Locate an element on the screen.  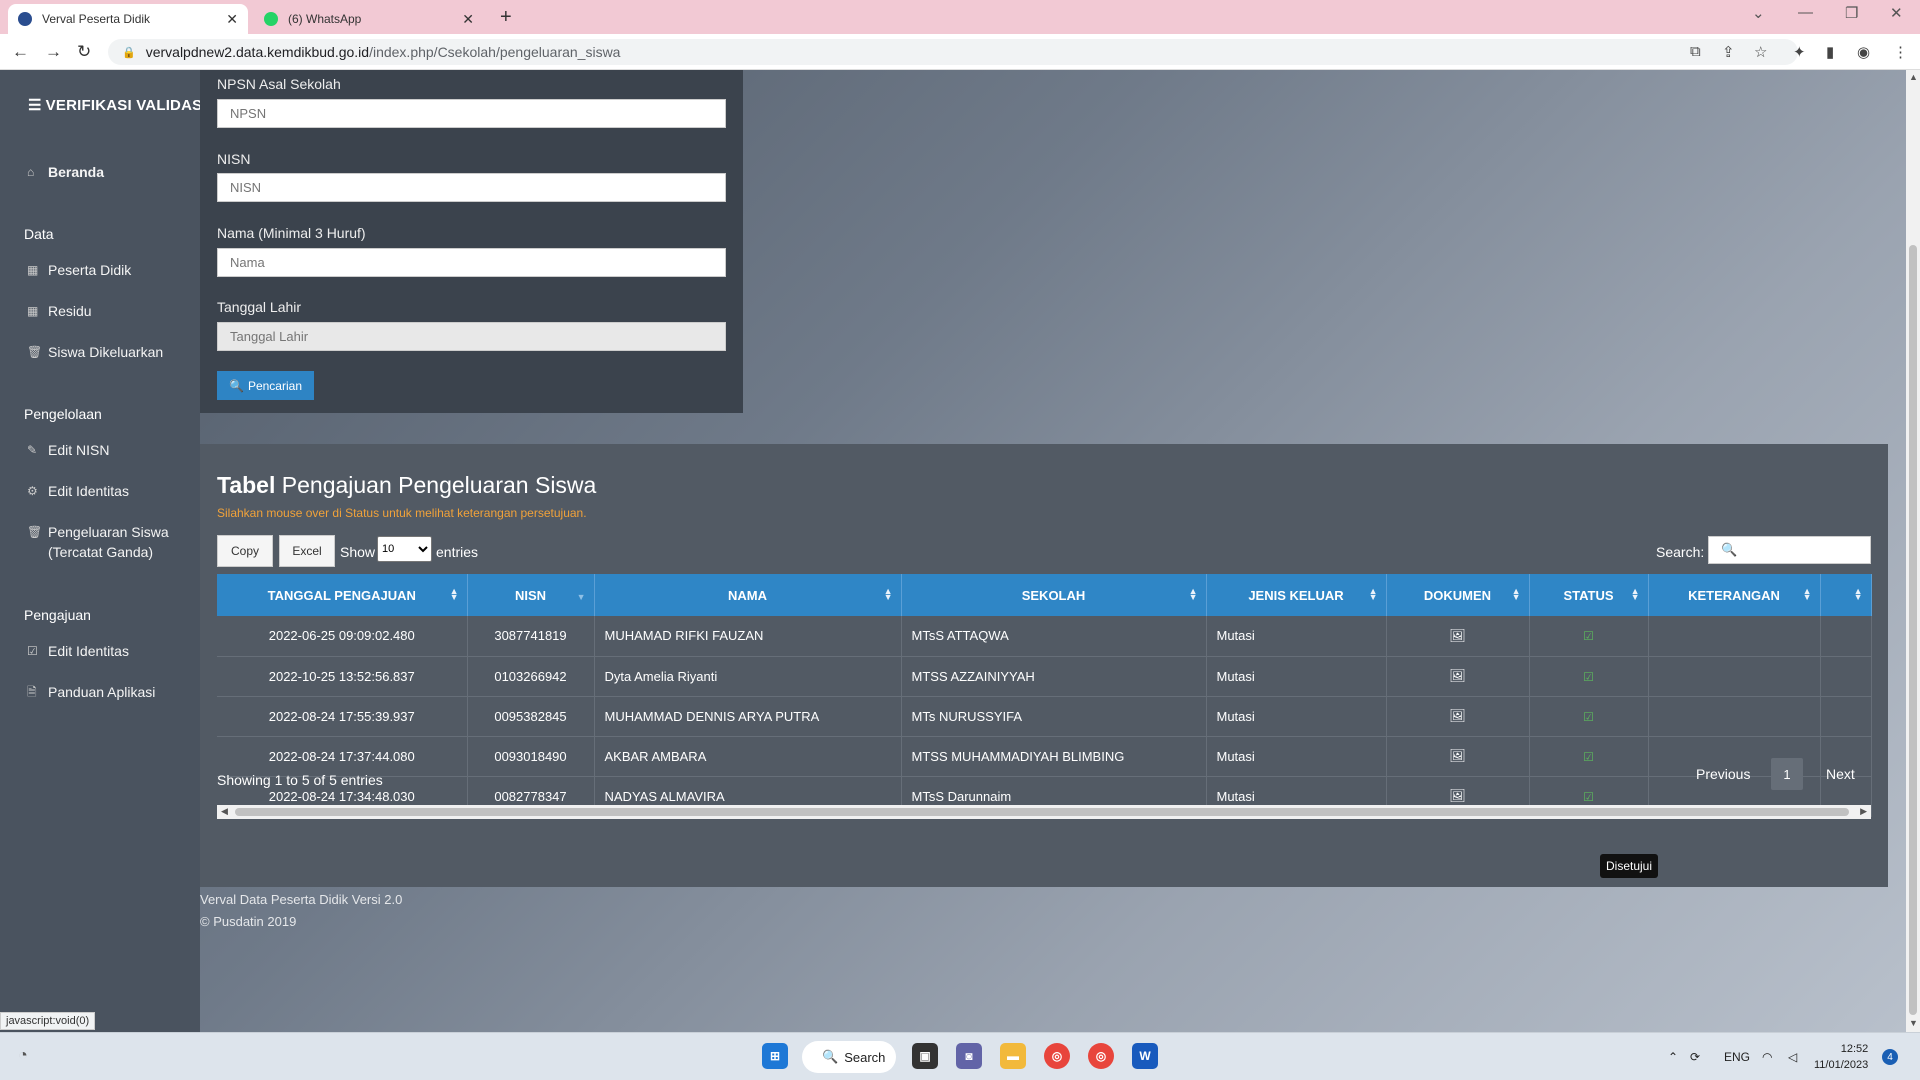
entries-select: 10 is located at coordinates (404, 549).